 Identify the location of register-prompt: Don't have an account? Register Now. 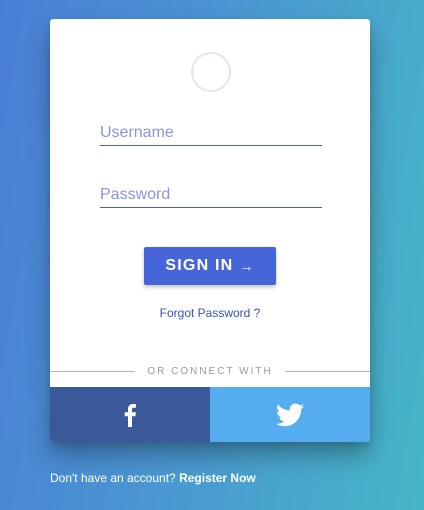
(153, 478).